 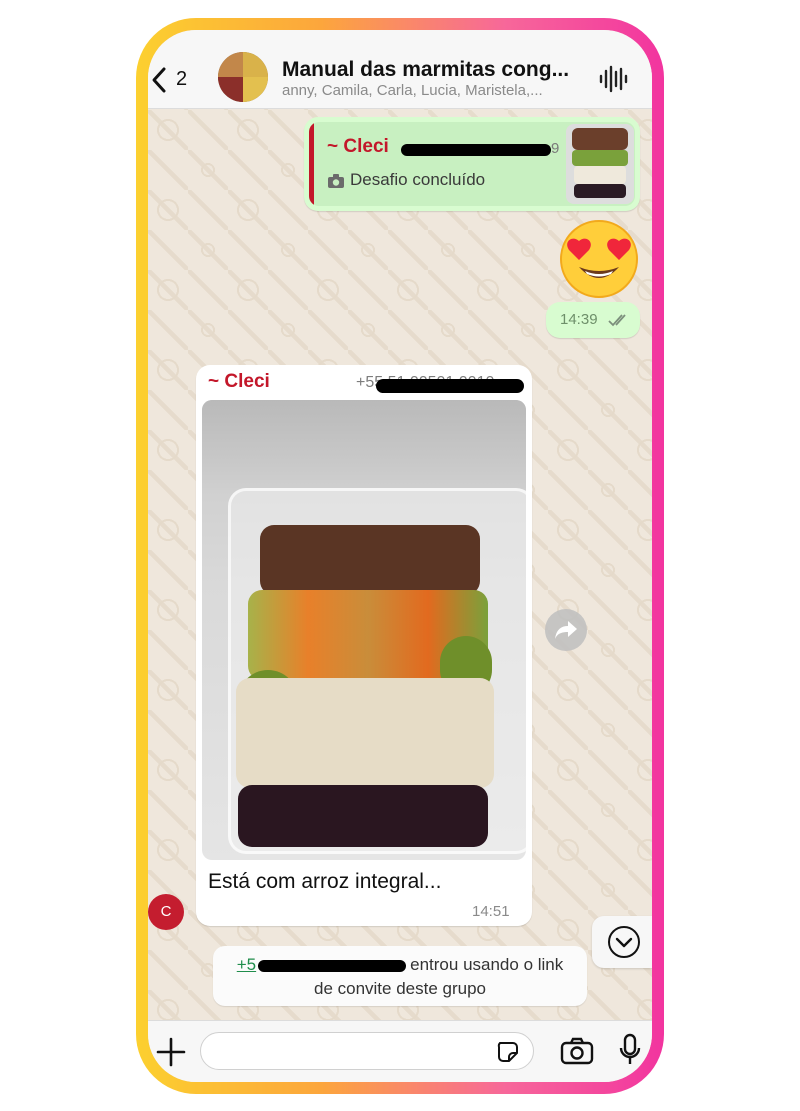 I want to click on scroll-to-bottom-button, so click(x=622, y=942).